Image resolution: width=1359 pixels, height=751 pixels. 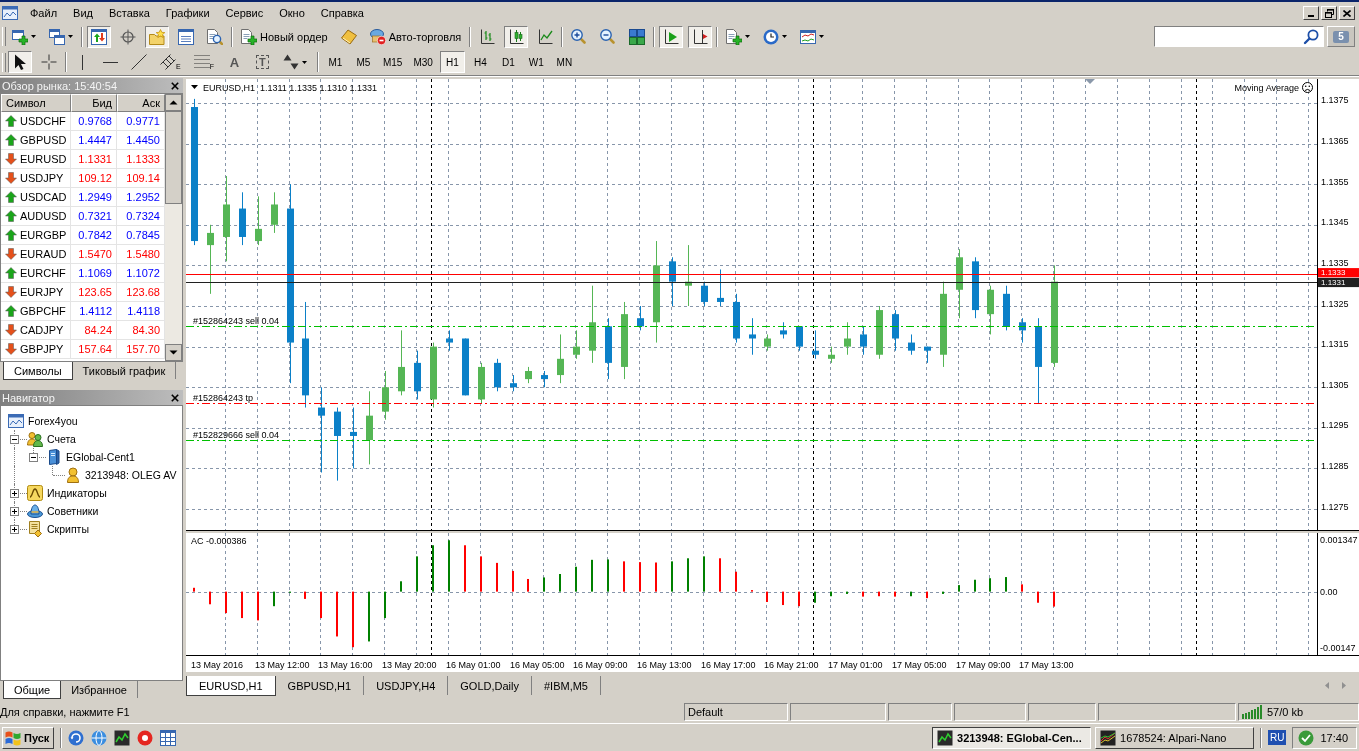 What do you see at coordinates (124, 370) in the screenshot?
I see `panel-tab: Тиковый график` at bounding box center [124, 370].